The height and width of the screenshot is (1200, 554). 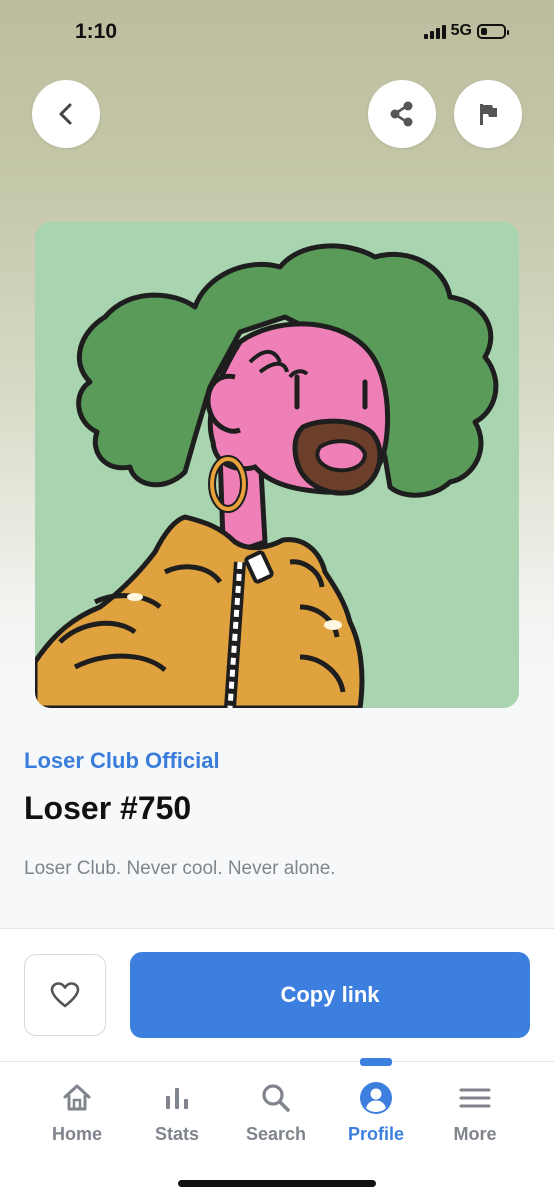 I want to click on share-button, so click(x=402, y=114).